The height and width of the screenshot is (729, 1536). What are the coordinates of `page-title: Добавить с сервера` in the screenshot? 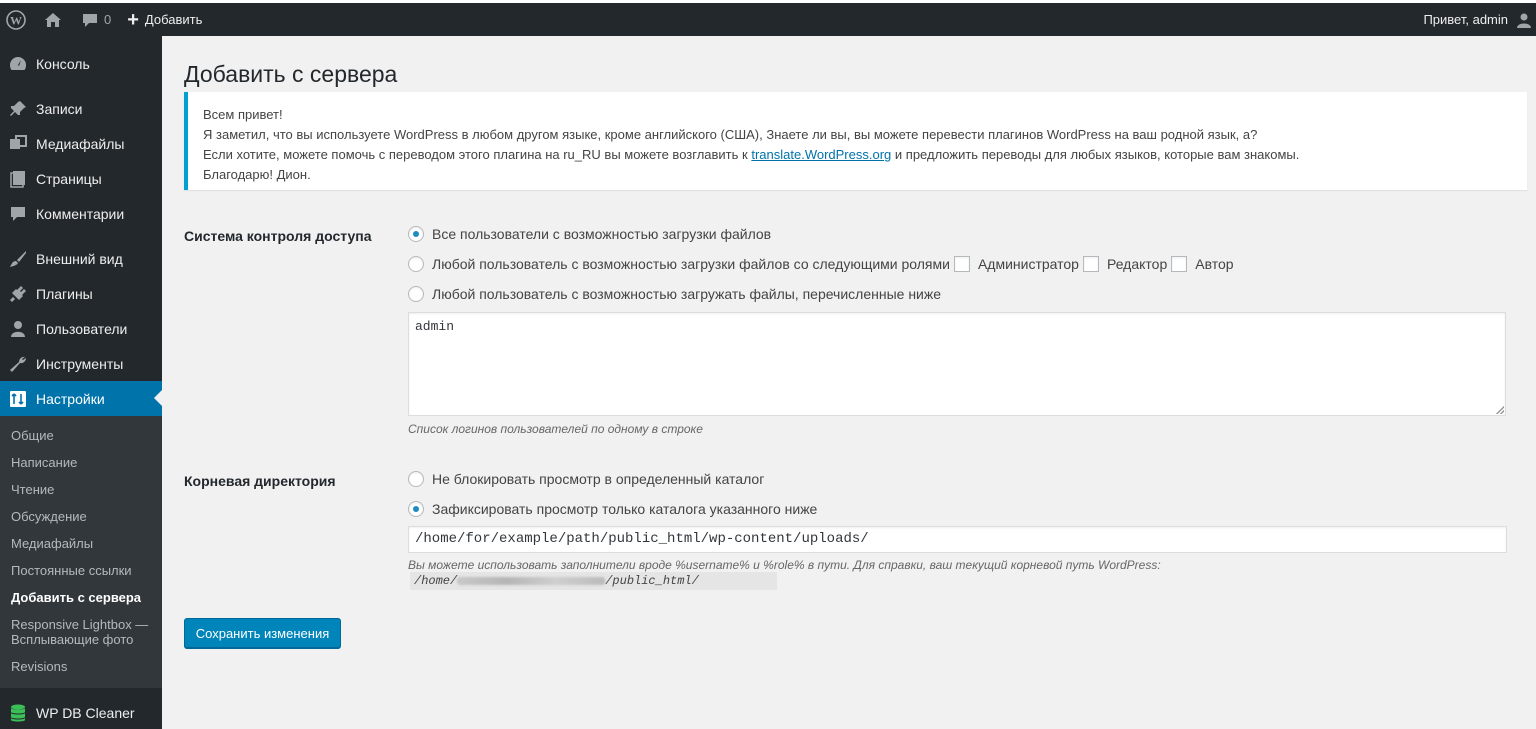 It's located at (291, 74).